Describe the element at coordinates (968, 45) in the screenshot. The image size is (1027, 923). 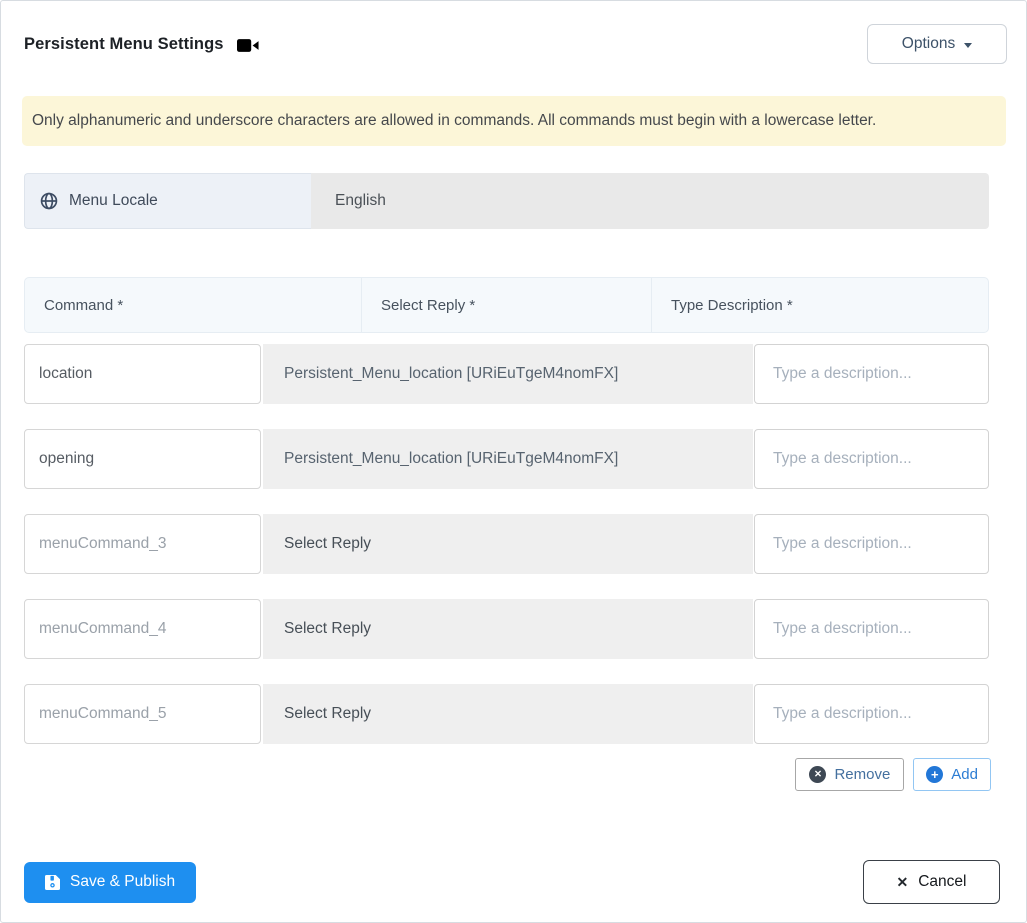
I see `caret-down-icon` at that location.